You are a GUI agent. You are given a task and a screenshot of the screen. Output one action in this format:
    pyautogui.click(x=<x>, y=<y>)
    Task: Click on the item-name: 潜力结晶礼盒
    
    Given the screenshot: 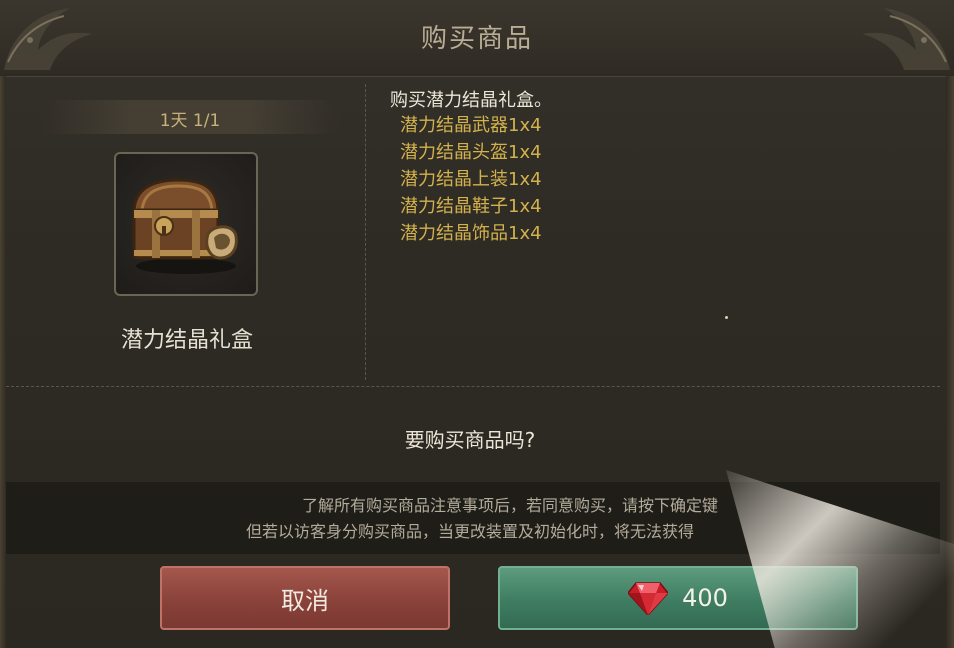 What is the action you would take?
    pyautogui.click(x=186, y=340)
    